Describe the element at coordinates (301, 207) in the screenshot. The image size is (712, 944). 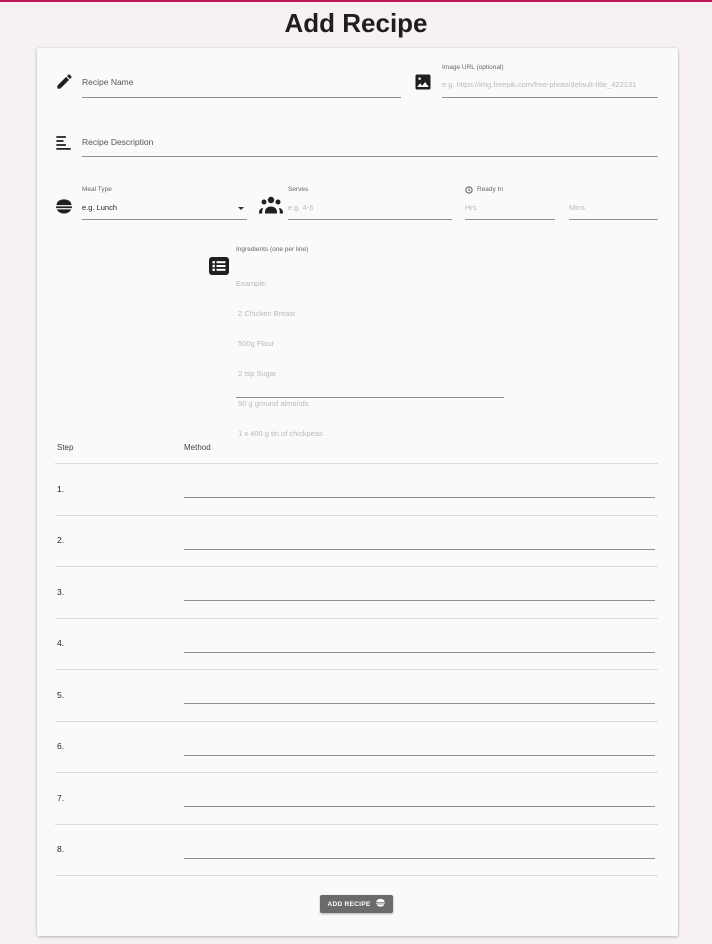
I see `serves-placeholder: e.g. 4-6` at that location.